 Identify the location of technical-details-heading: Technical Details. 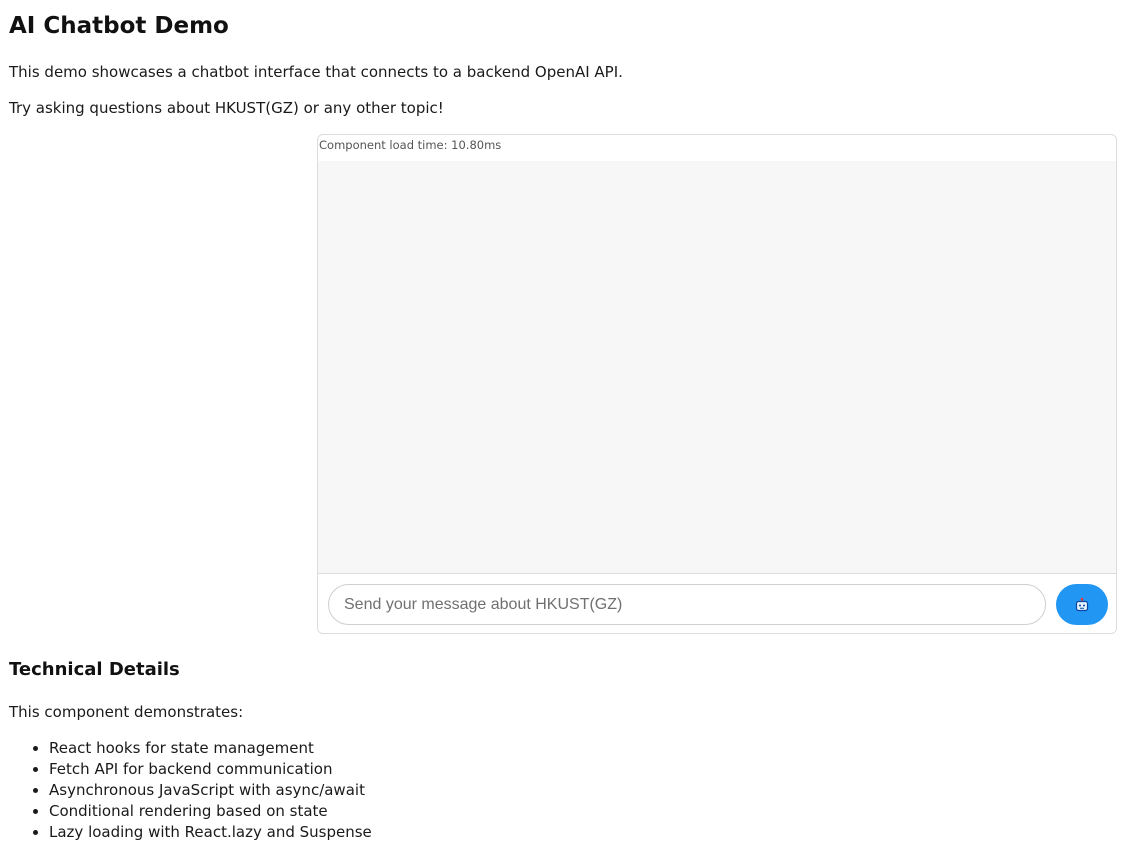
(94, 669).